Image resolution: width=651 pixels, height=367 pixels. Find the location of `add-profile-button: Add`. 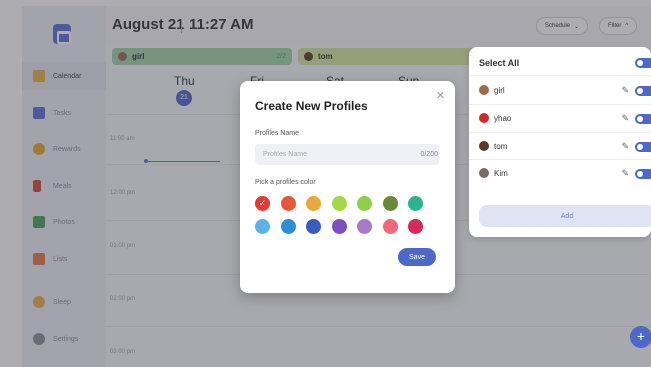

add-profile-button: Add is located at coordinates (565, 216).